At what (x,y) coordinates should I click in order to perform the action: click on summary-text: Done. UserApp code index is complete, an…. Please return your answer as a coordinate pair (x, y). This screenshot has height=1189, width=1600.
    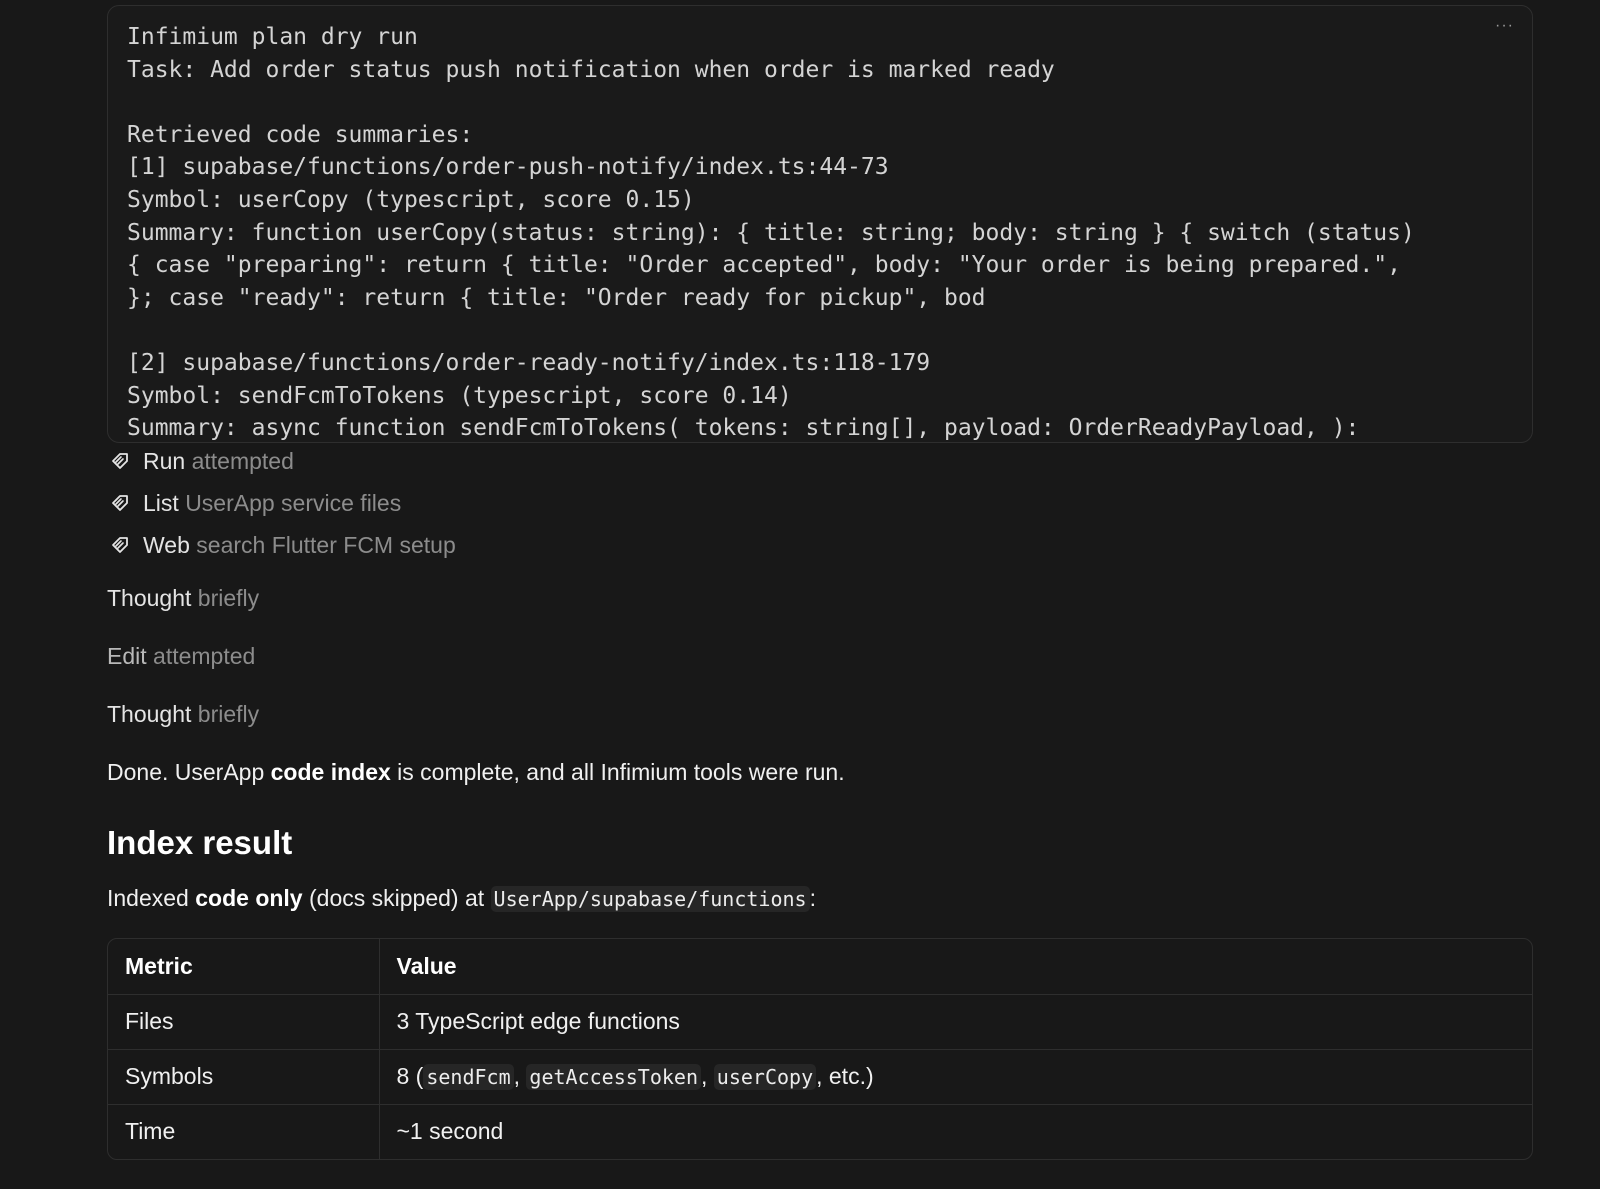
    Looking at the image, I should click on (476, 772).